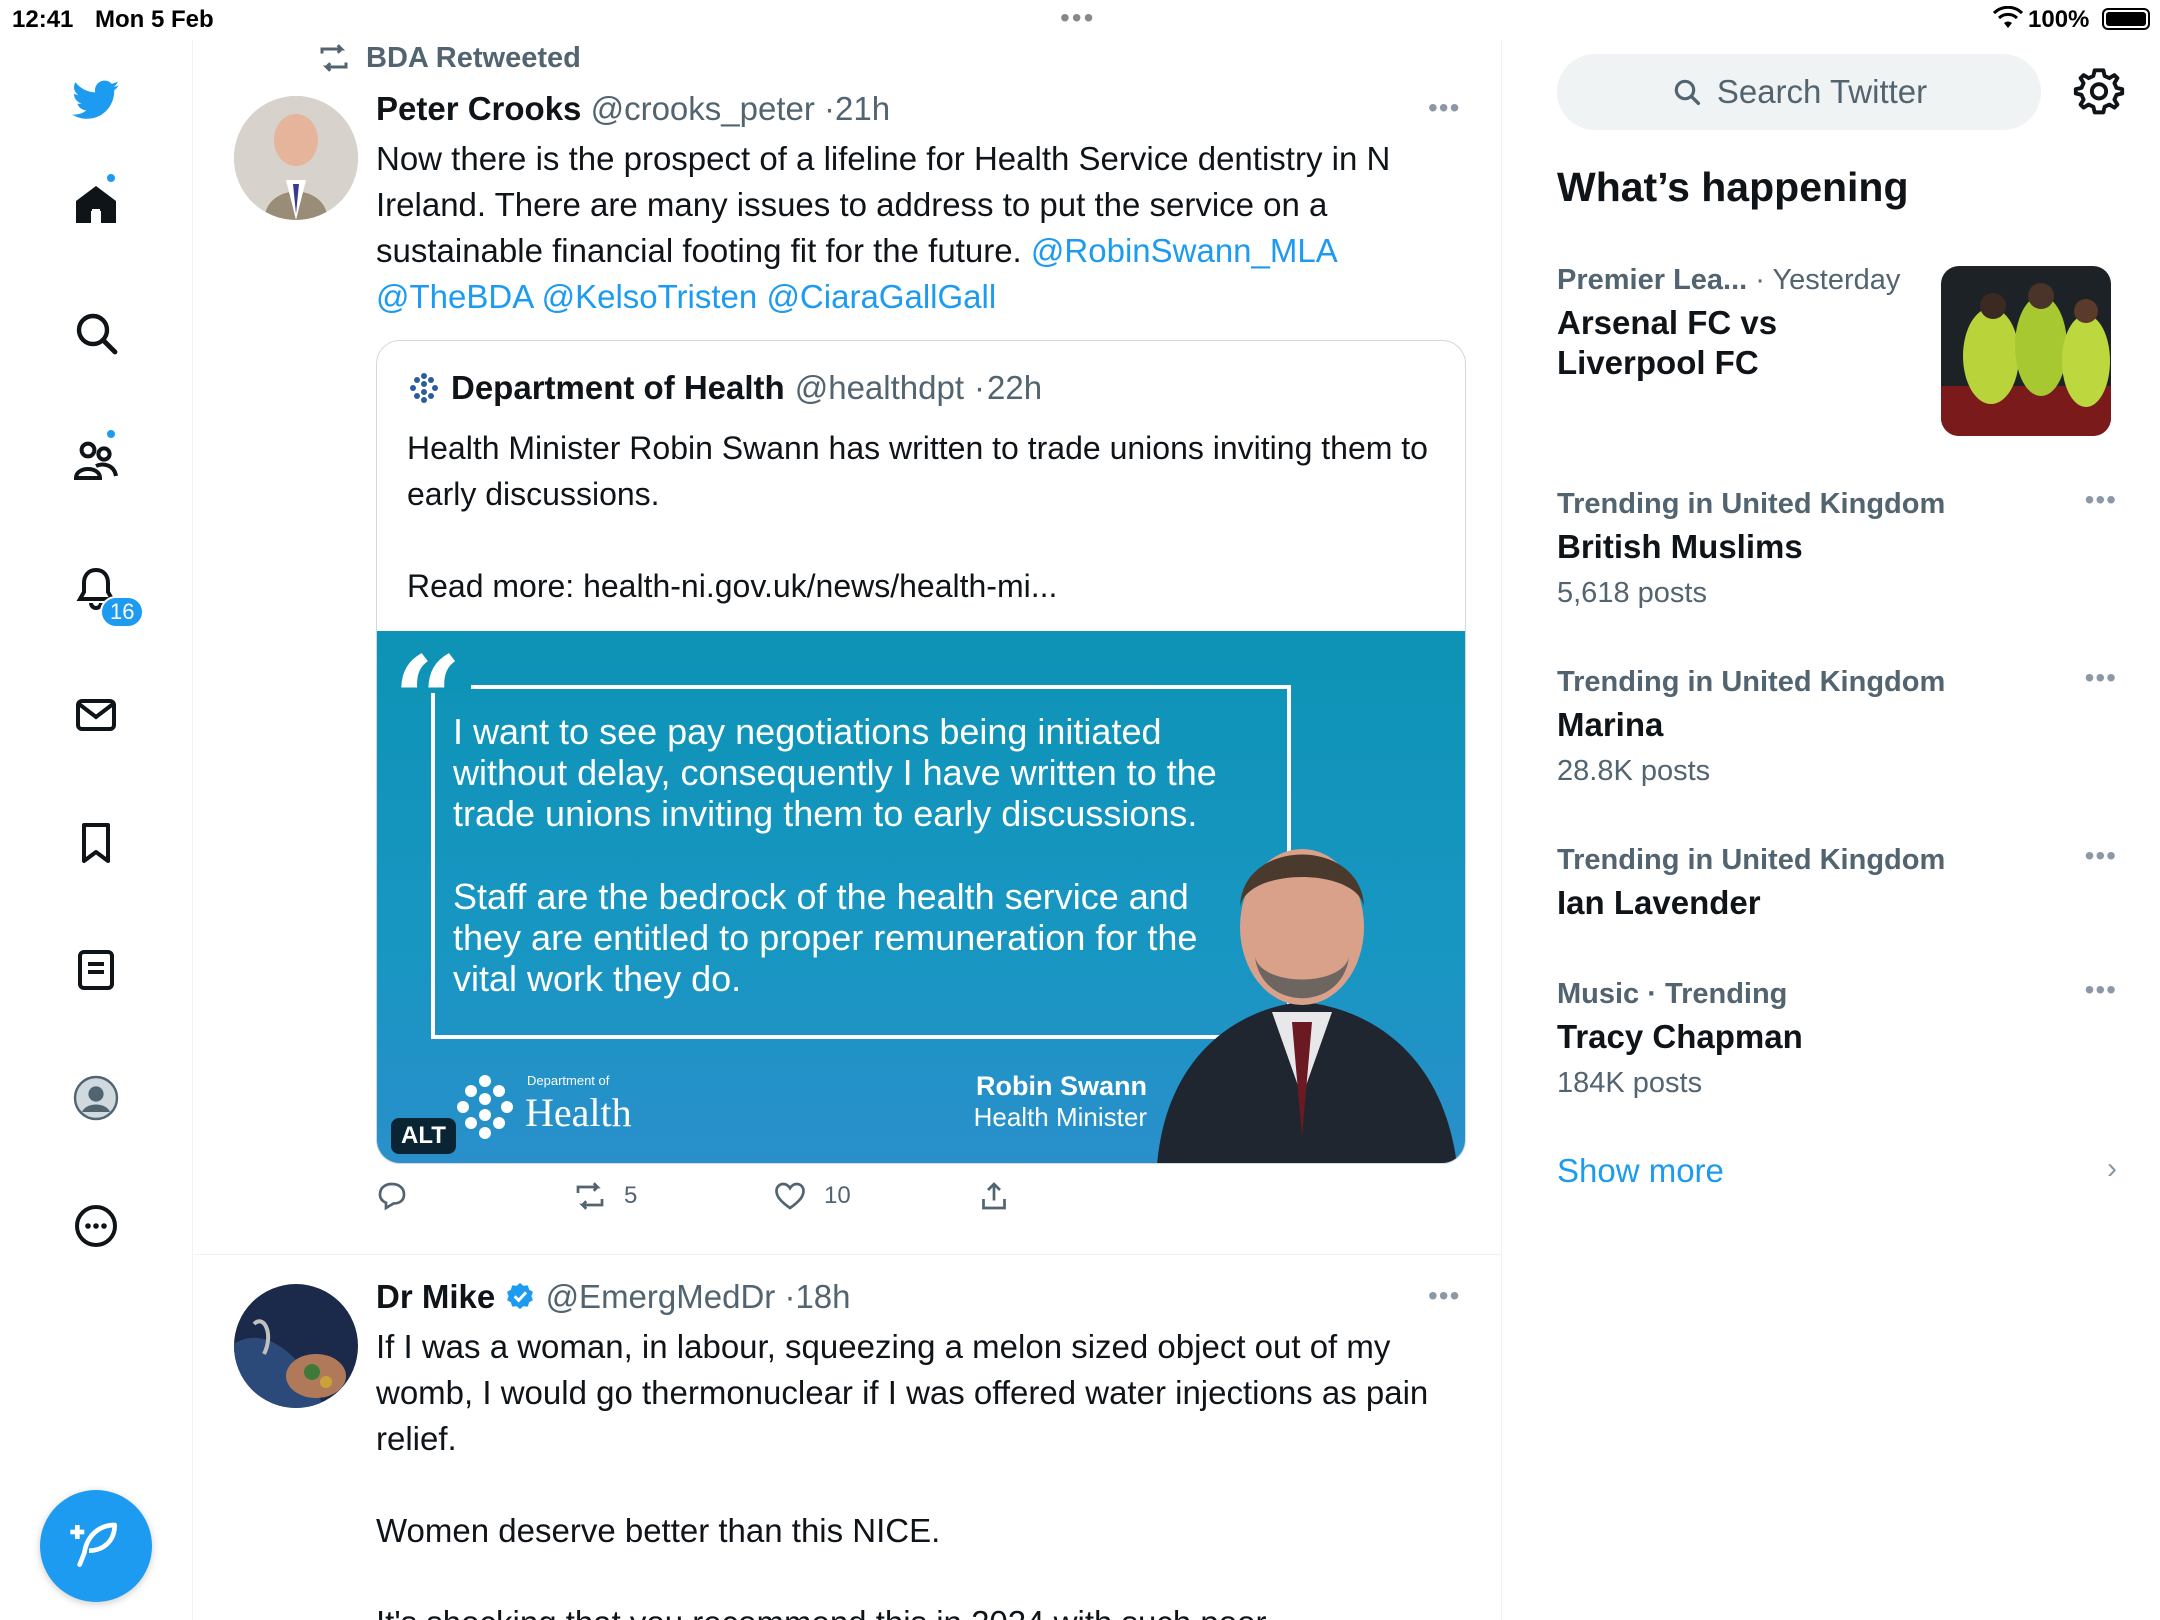 This screenshot has width=2160, height=1620. What do you see at coordinates (96, 970) in the screenshot?
I see `lists-icon` at bounding box center [96, 970].